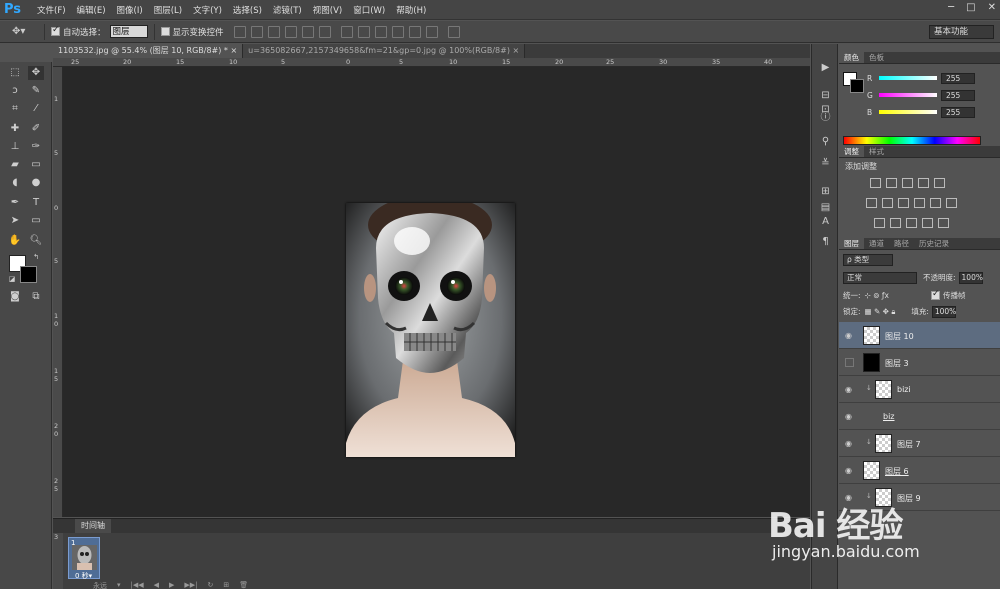 The height and width of the screenshot is (589, 1000). Describe the element at coordinates (207, 10) in the screenshot. I see `menu-type: 文字(Y)` at that location.